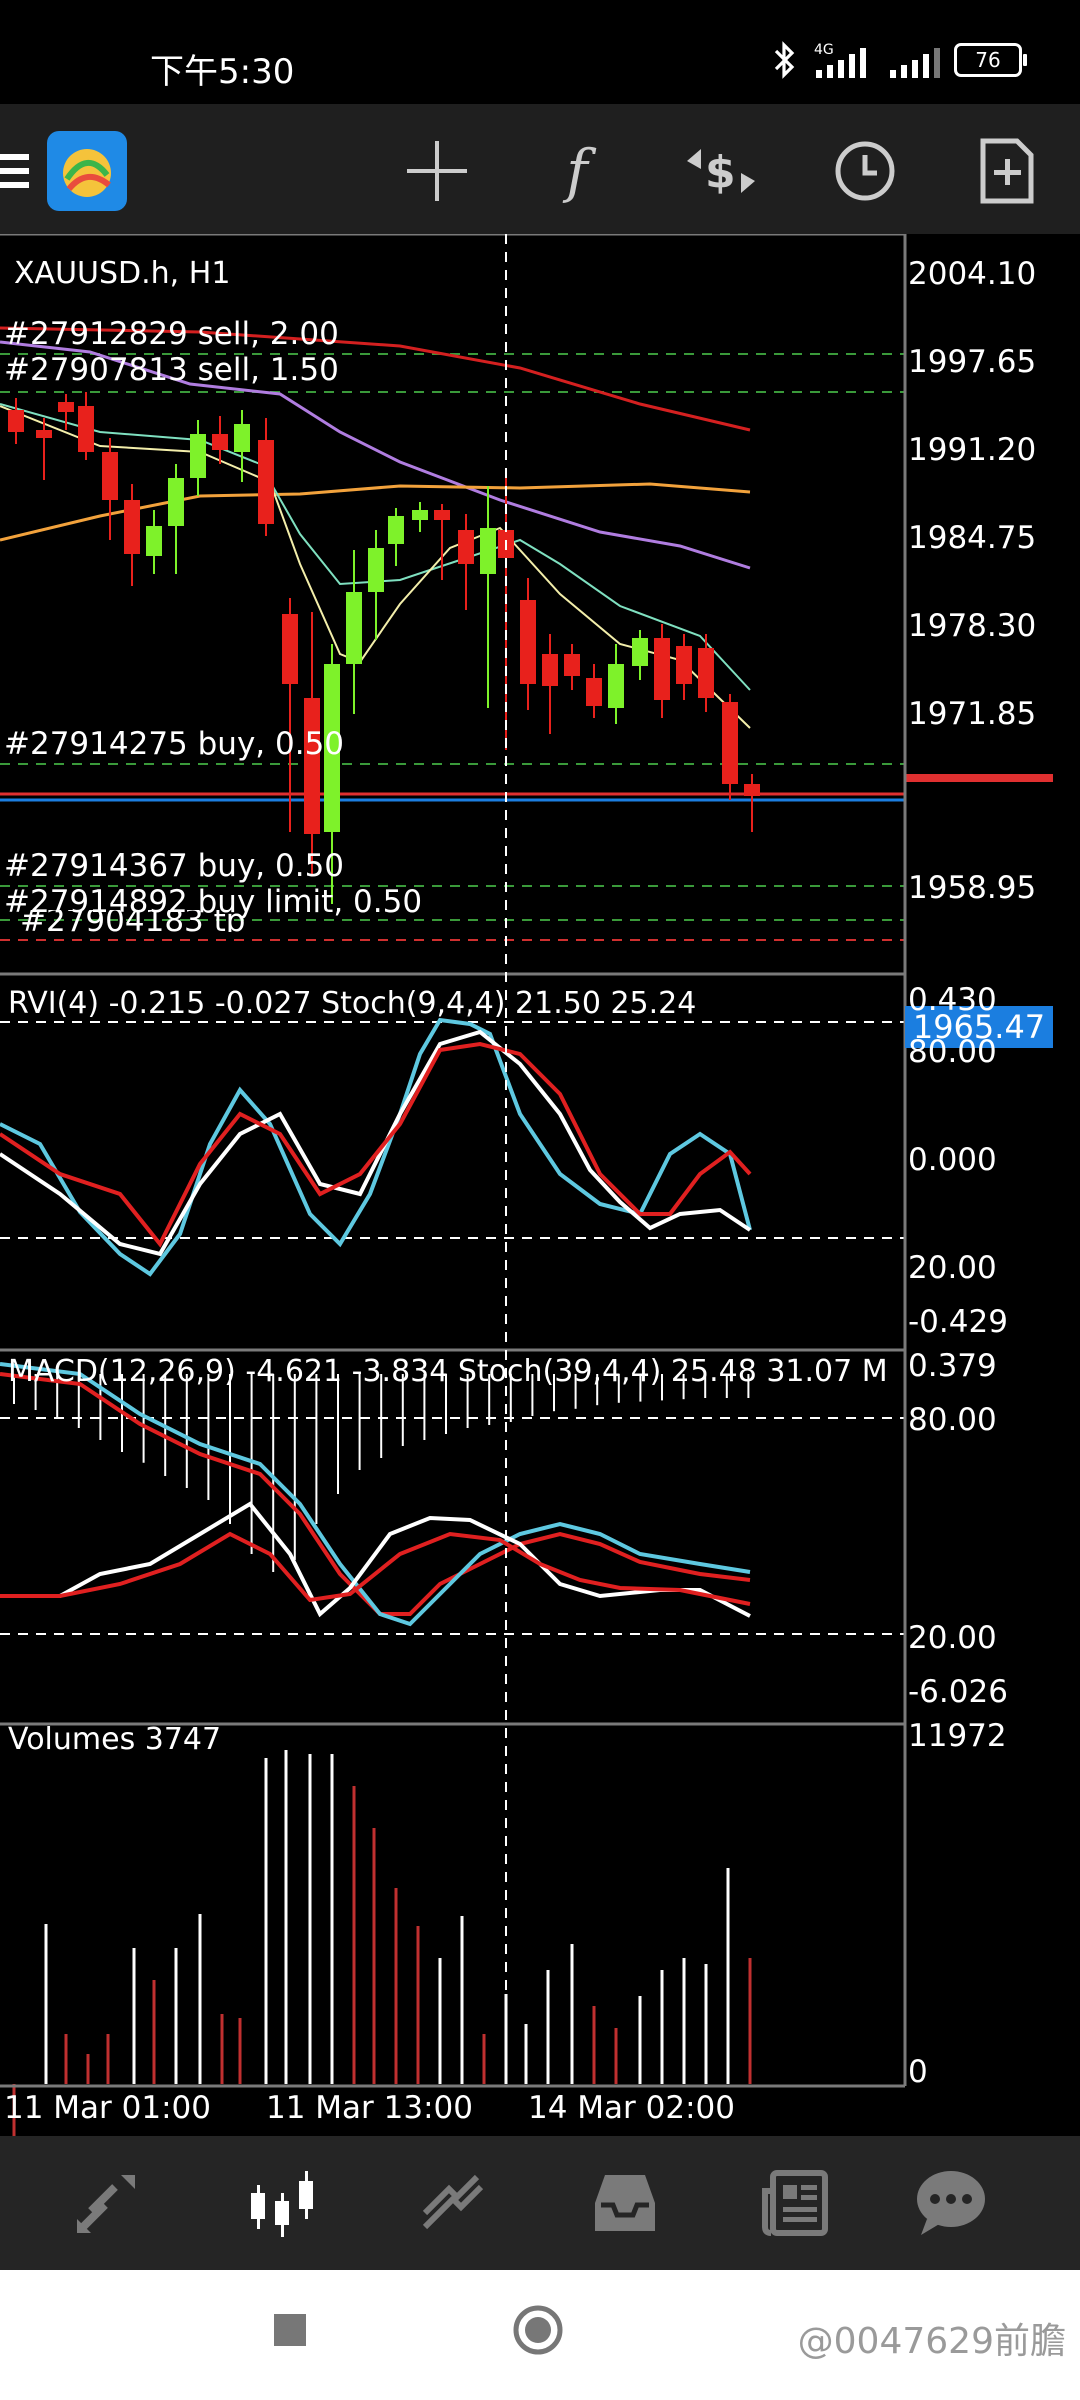  I want to click on signal-icon, so click(915, 63).